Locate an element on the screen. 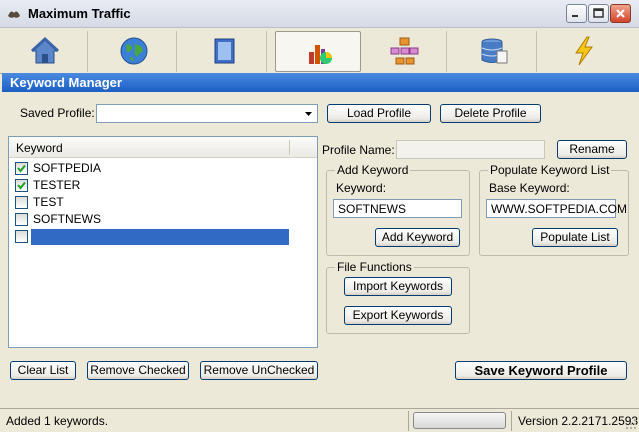 This screenshot has height=432, width=639. toolbar-lightning-button is located at coordinates (584, 51).